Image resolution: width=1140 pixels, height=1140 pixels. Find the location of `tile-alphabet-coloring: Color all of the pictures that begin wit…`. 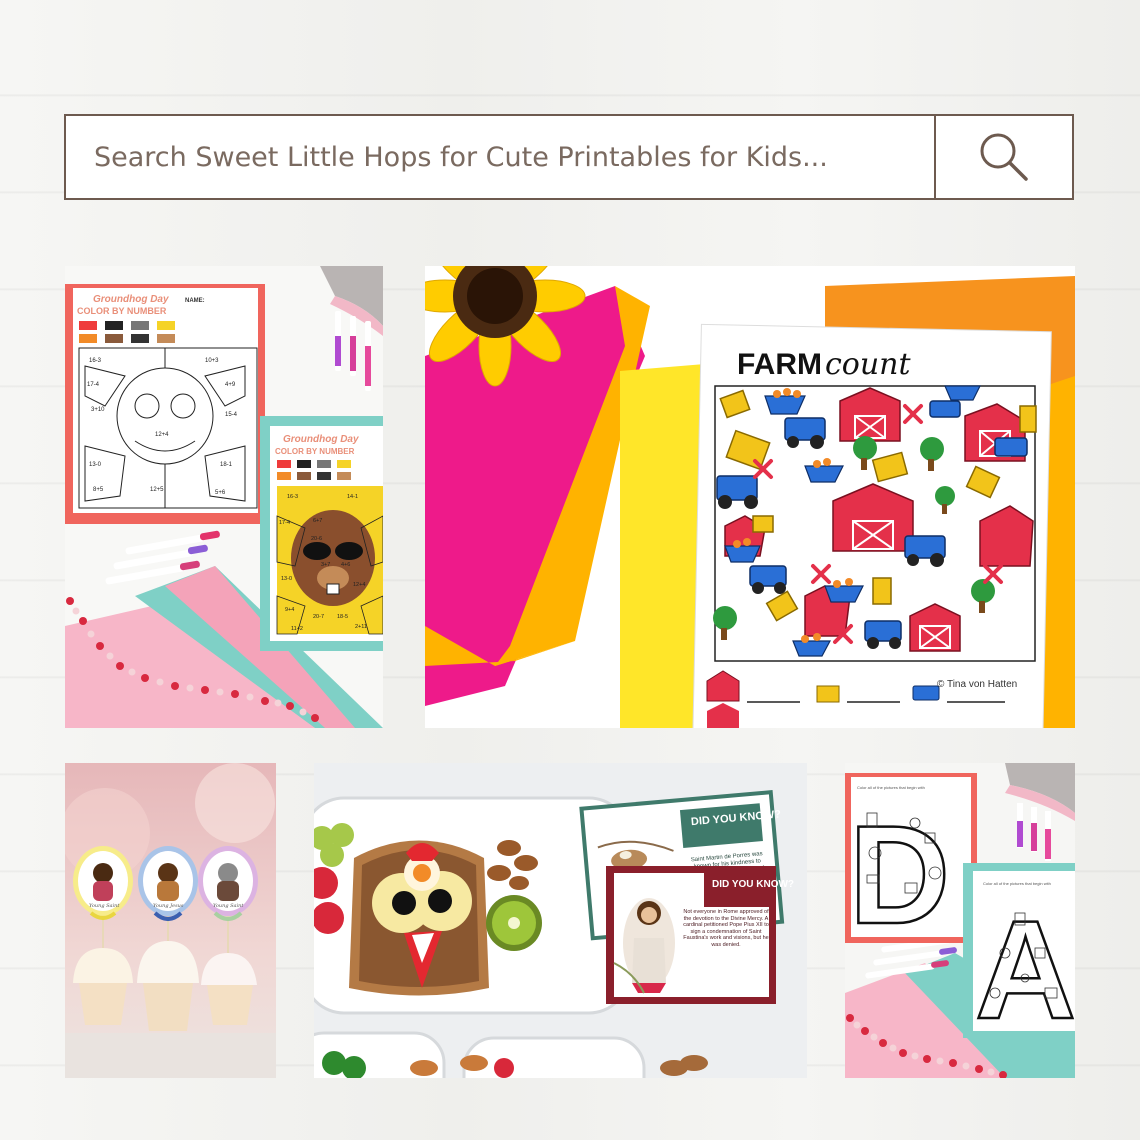

tile-alphabet-coloring: Color all of the pictures that begin wit… is located at coordinates (960, 920).